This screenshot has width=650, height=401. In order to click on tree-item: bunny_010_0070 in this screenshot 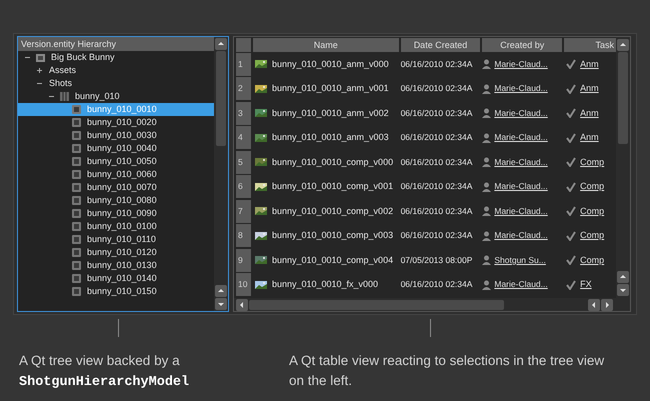, I will do `click(116, 187)`.